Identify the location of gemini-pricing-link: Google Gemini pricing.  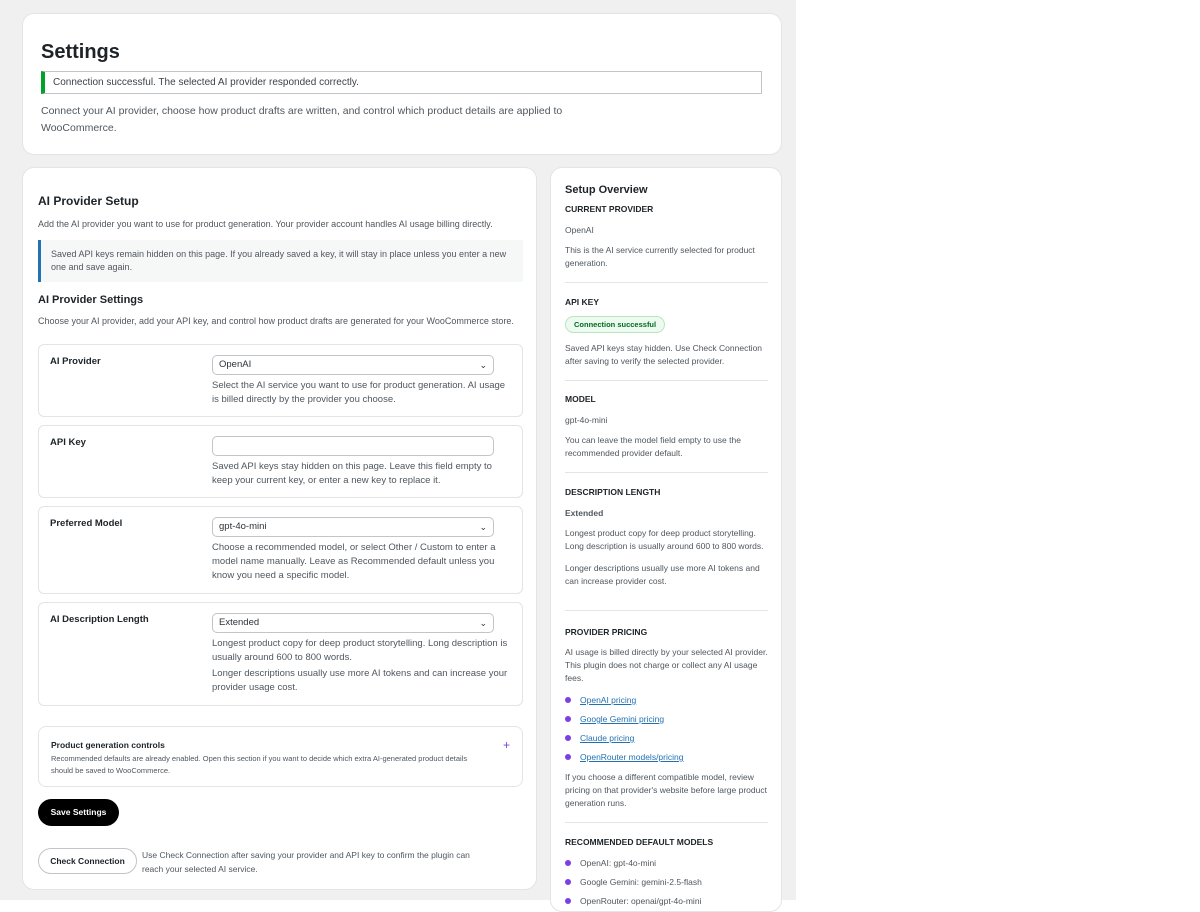
(622, 719).